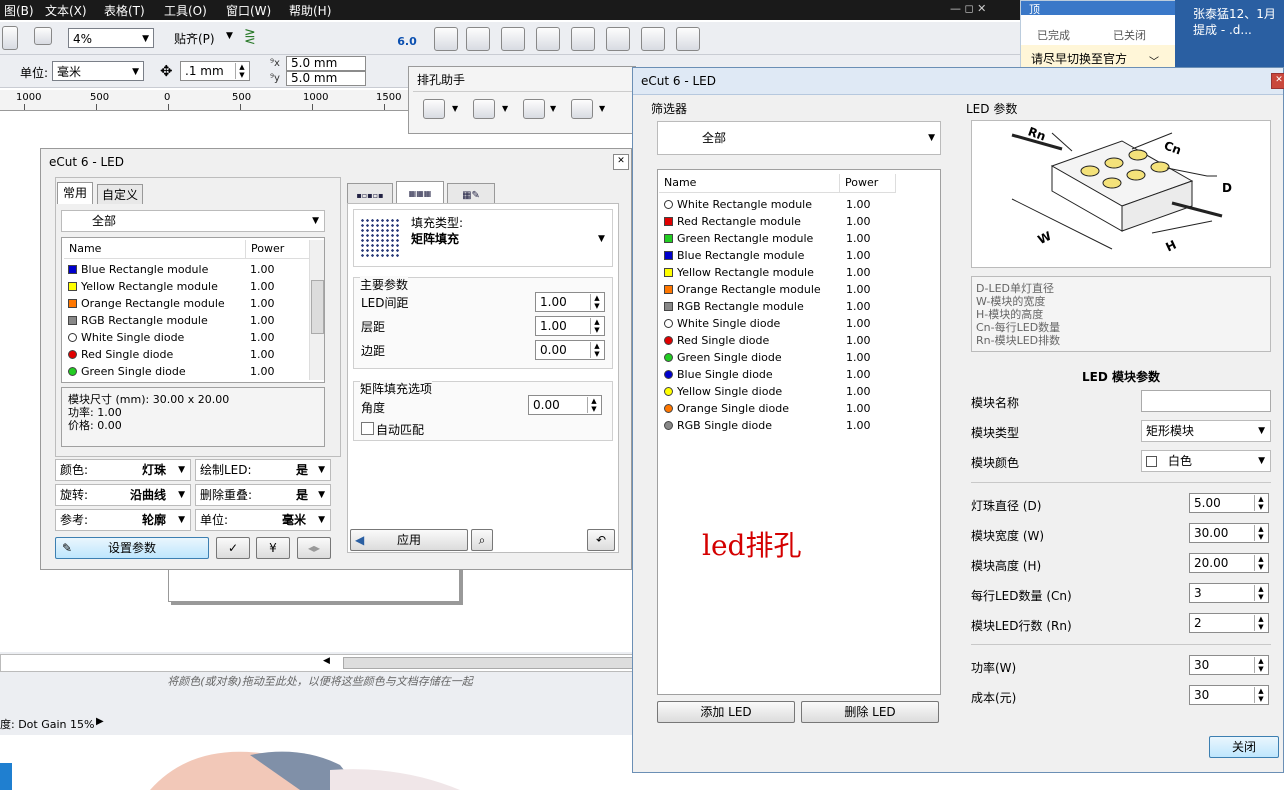  What do you see at coordinates (1206, 461) in the screenshot?
I see `module-color-select: 白色 ▼` at bounding box center [1206, 461].